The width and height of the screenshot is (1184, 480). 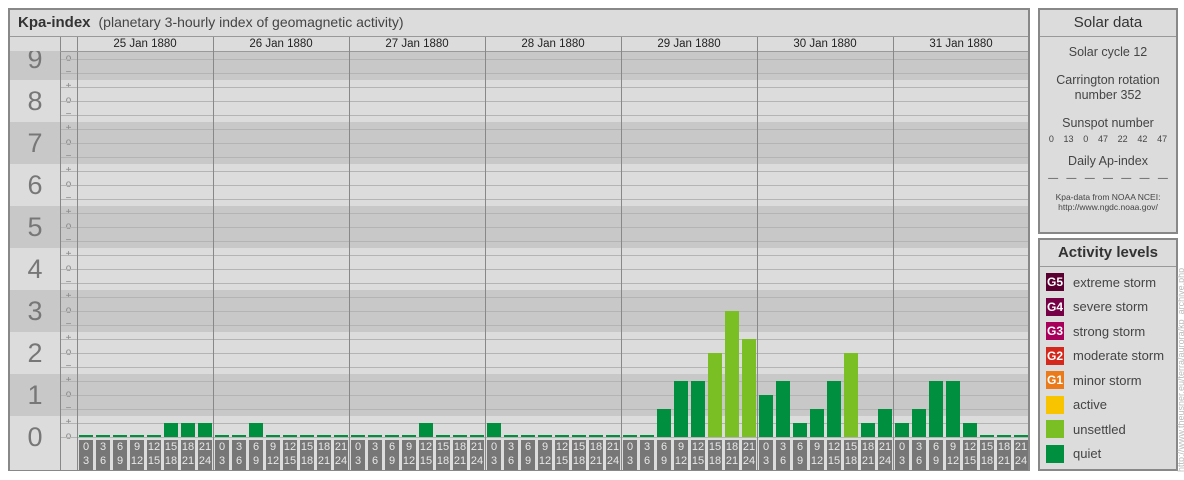 I want to click on date-label: 27 Jan 1880, so click(x=417, y=44).